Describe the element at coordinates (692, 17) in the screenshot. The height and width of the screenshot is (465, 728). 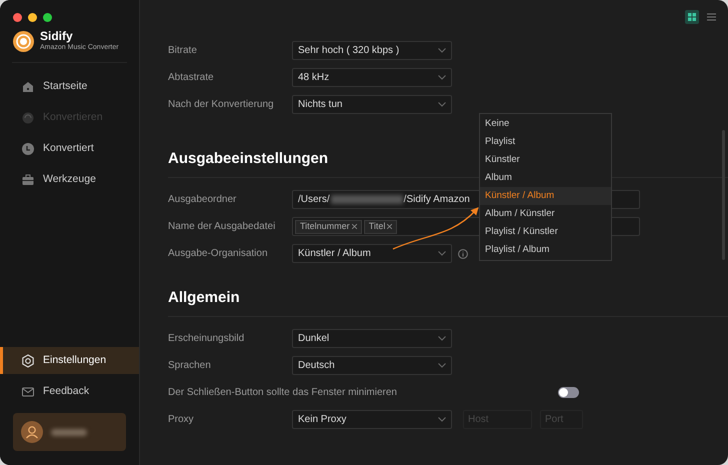
I see `apps-grid-icon` at that location.